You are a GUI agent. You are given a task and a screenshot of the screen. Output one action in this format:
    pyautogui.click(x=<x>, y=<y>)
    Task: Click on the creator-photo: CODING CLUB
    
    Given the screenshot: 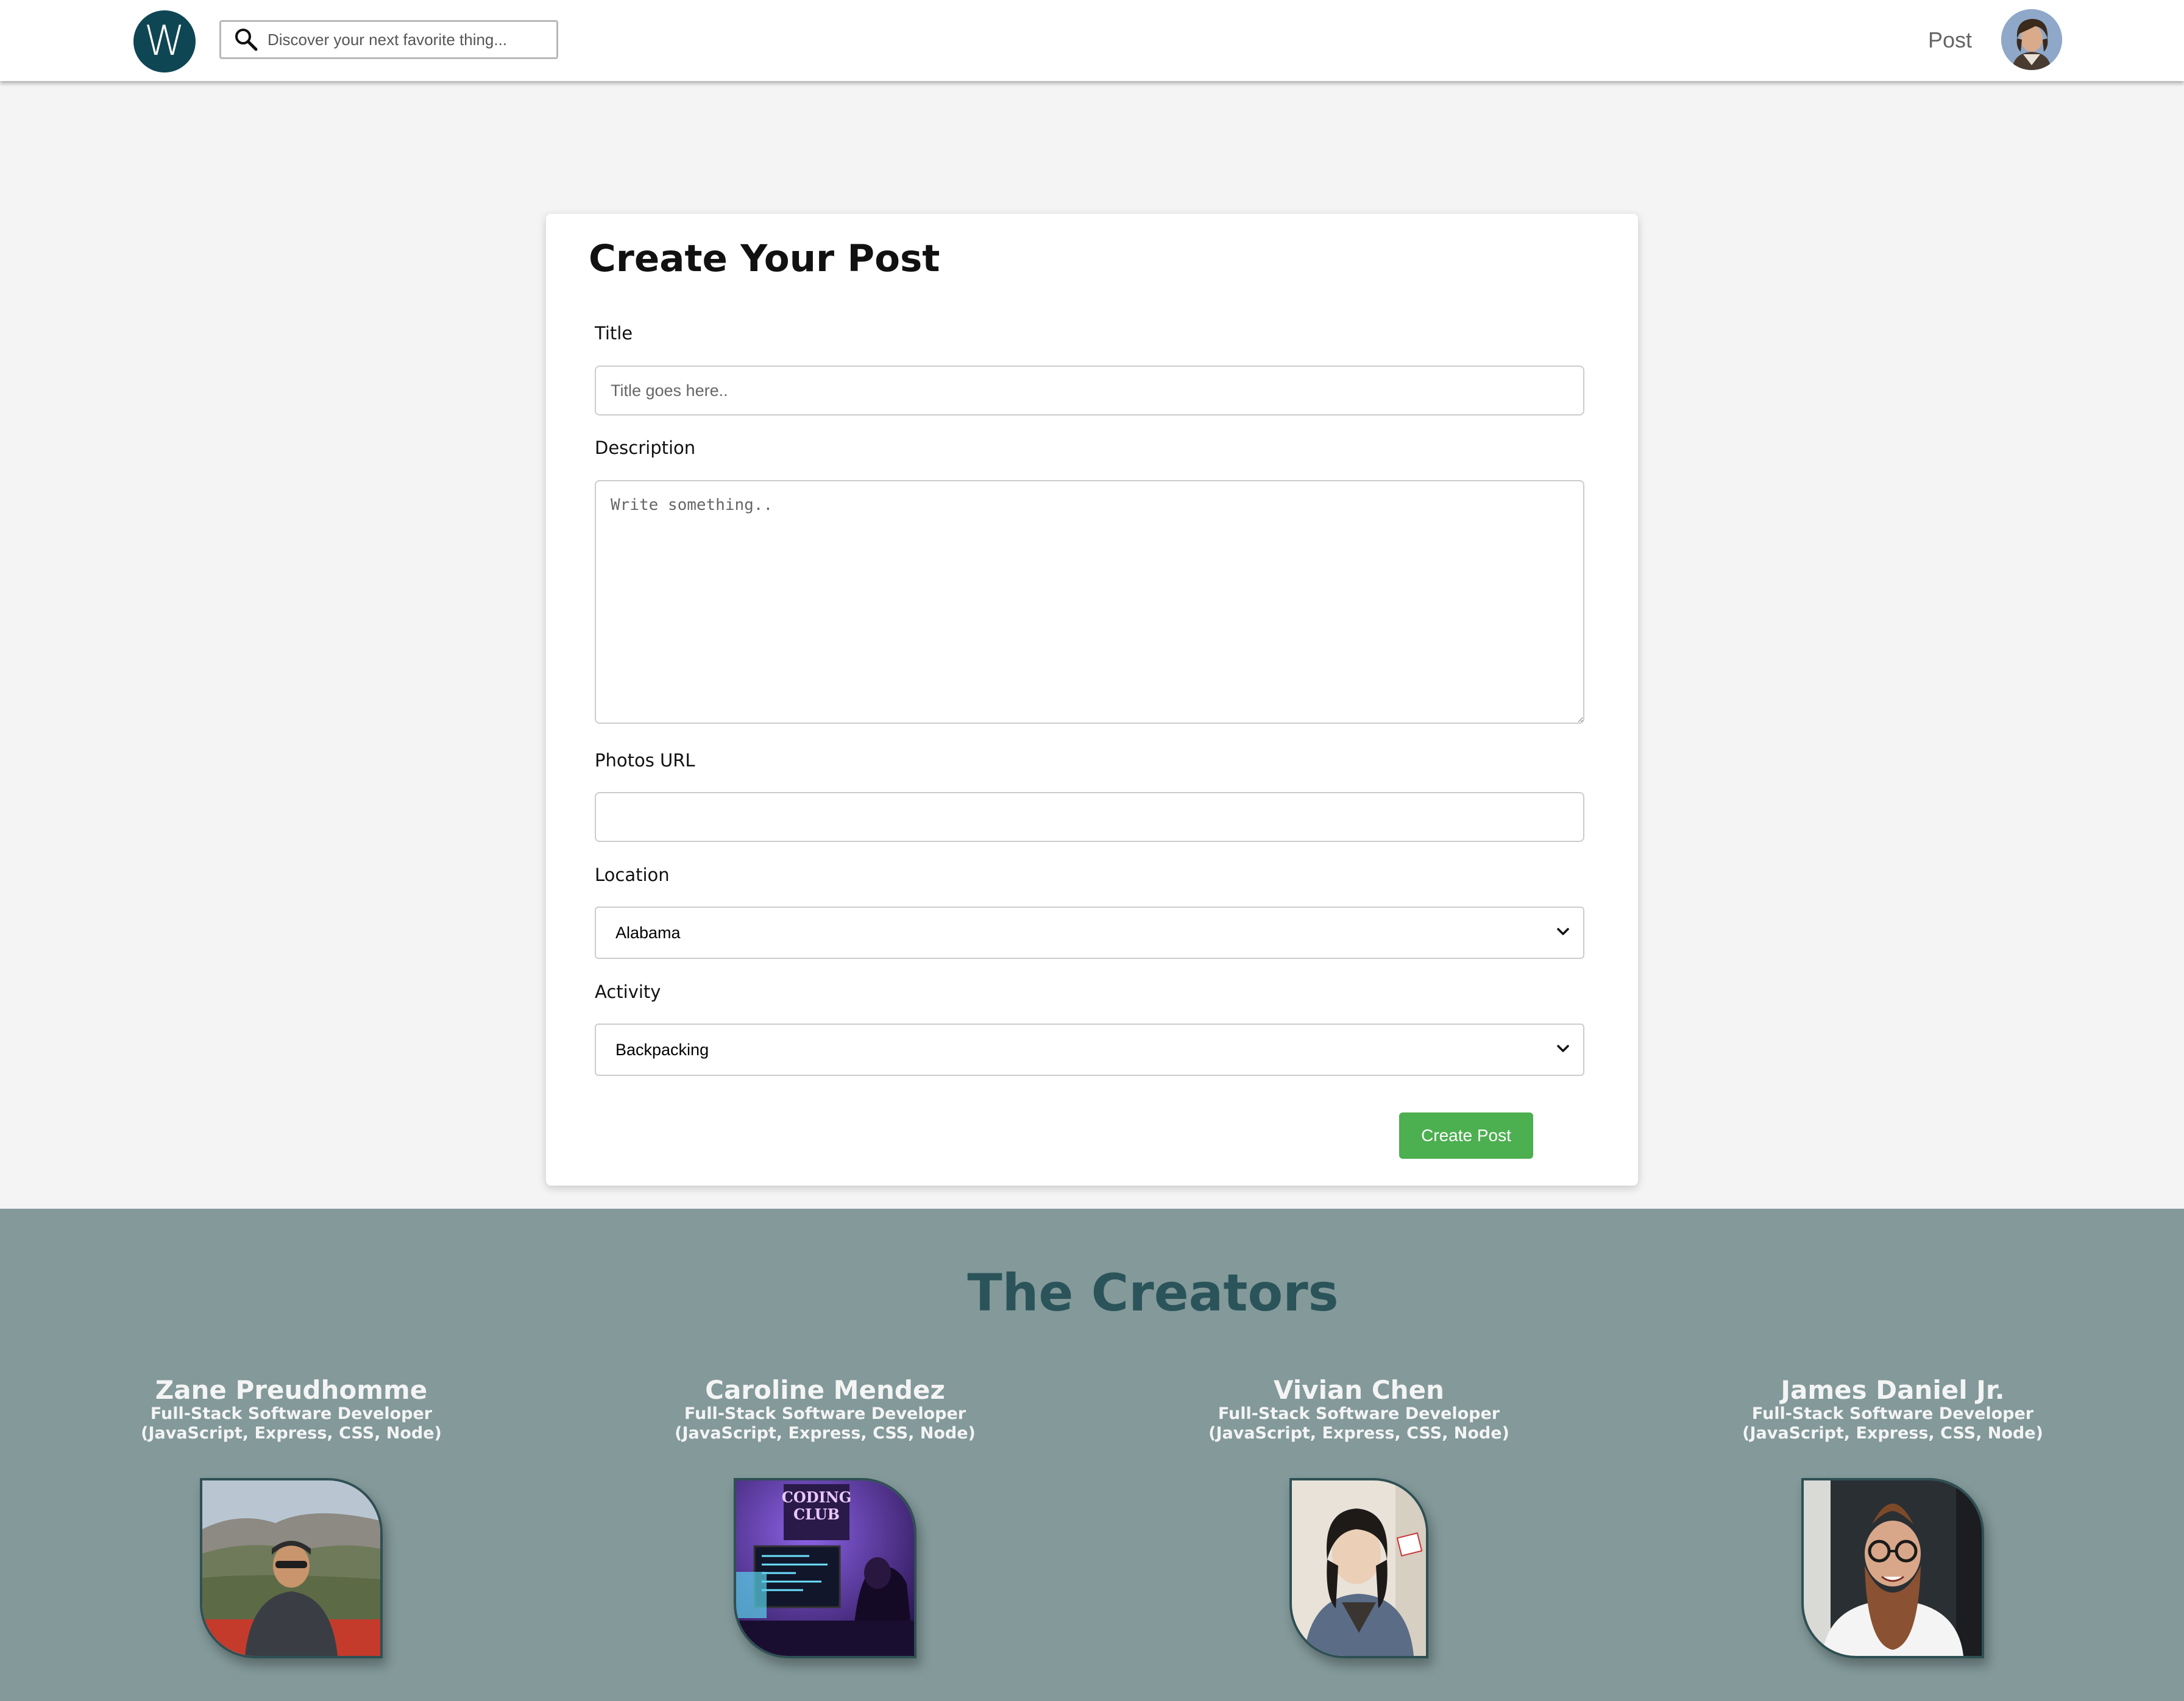 What is the action you would take?
    pyautogui.click(x=825, y=1568)
    